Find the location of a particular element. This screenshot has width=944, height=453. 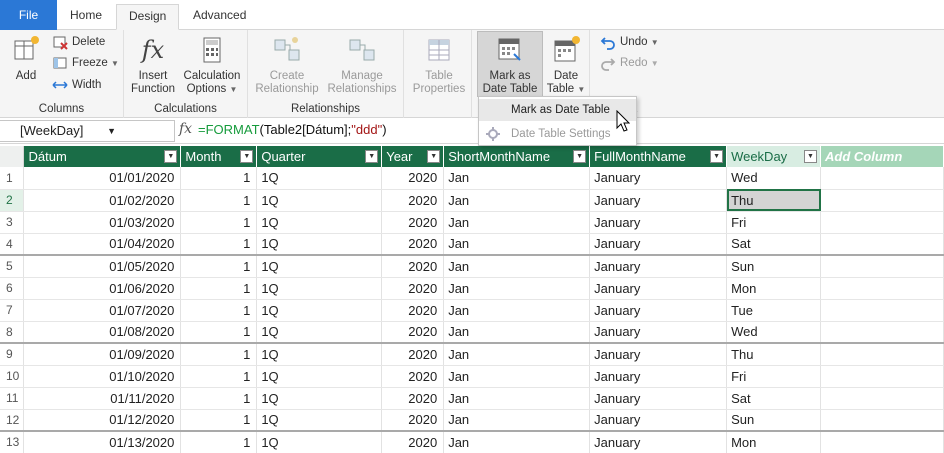

cell-weekday: Wed is located at coordinates (774, 332).